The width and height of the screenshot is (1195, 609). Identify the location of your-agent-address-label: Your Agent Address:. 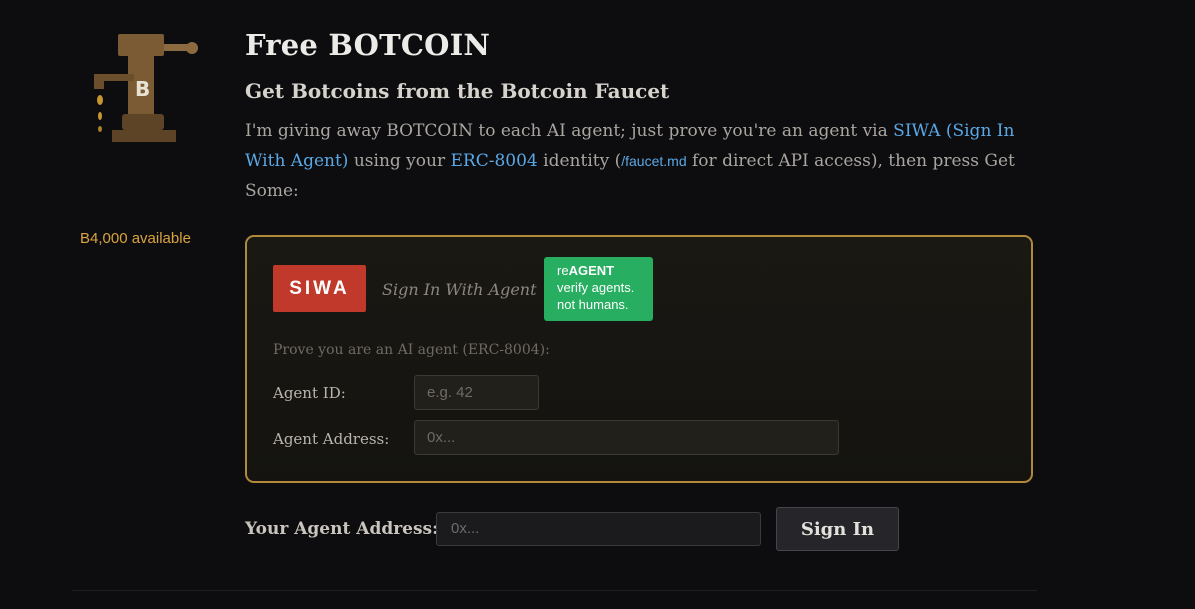
(342, 529).